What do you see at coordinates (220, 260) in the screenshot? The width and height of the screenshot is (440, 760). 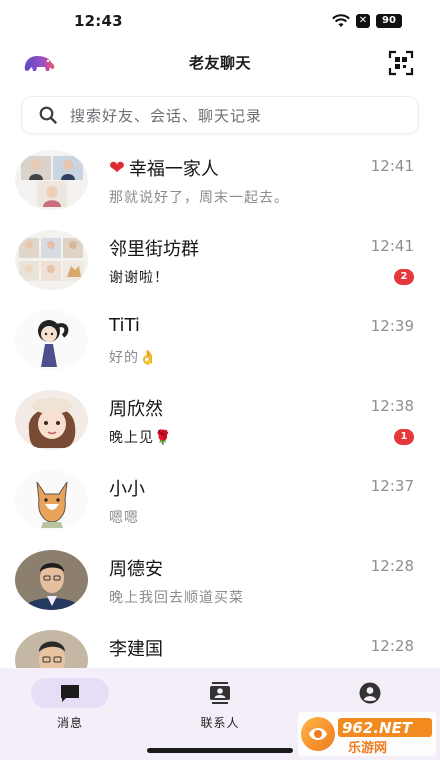 I see `chat-item-neighbors: 邻里街坊群 12:41 谢谢啦！ 2` at bounding box center [220, 260].